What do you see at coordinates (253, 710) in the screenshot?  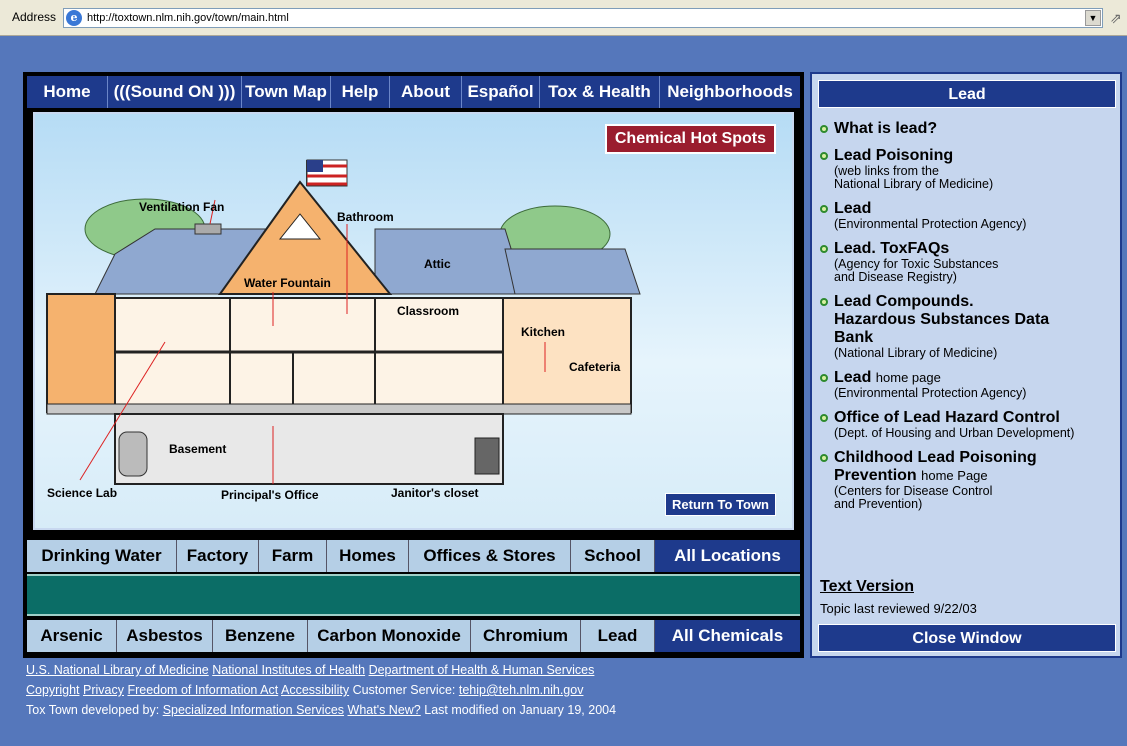 I see `footer-link-sis: Specialized Information Services` at bounding box center [253, 710].